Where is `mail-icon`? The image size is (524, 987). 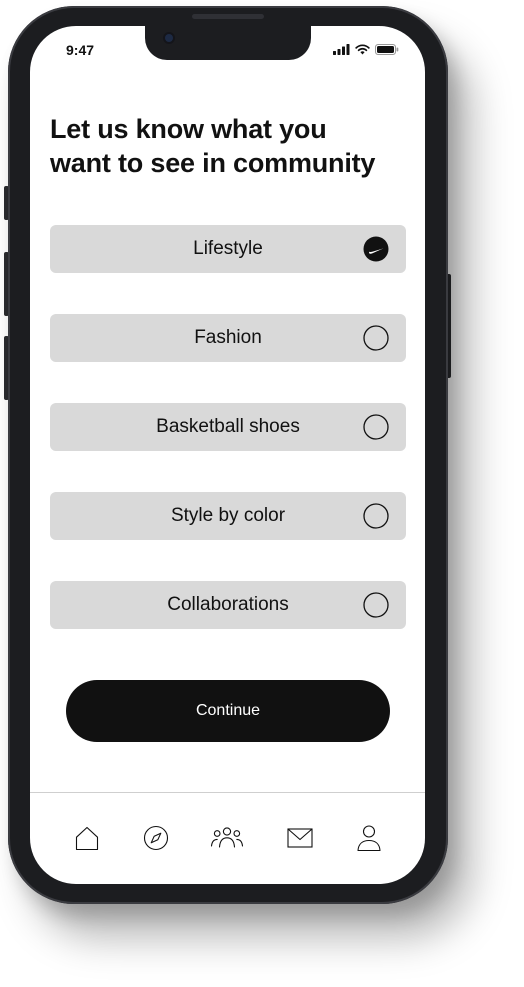
mail-icon is located at coordinates (300, 838).